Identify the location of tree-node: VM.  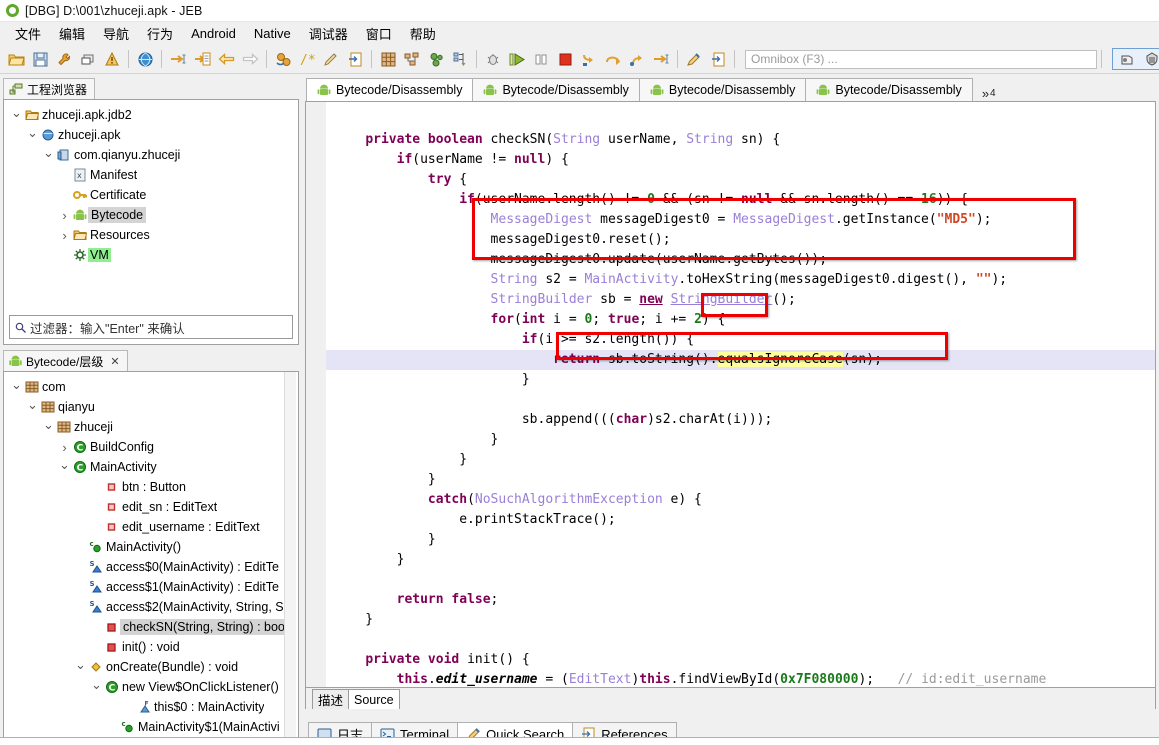
(151, 255).